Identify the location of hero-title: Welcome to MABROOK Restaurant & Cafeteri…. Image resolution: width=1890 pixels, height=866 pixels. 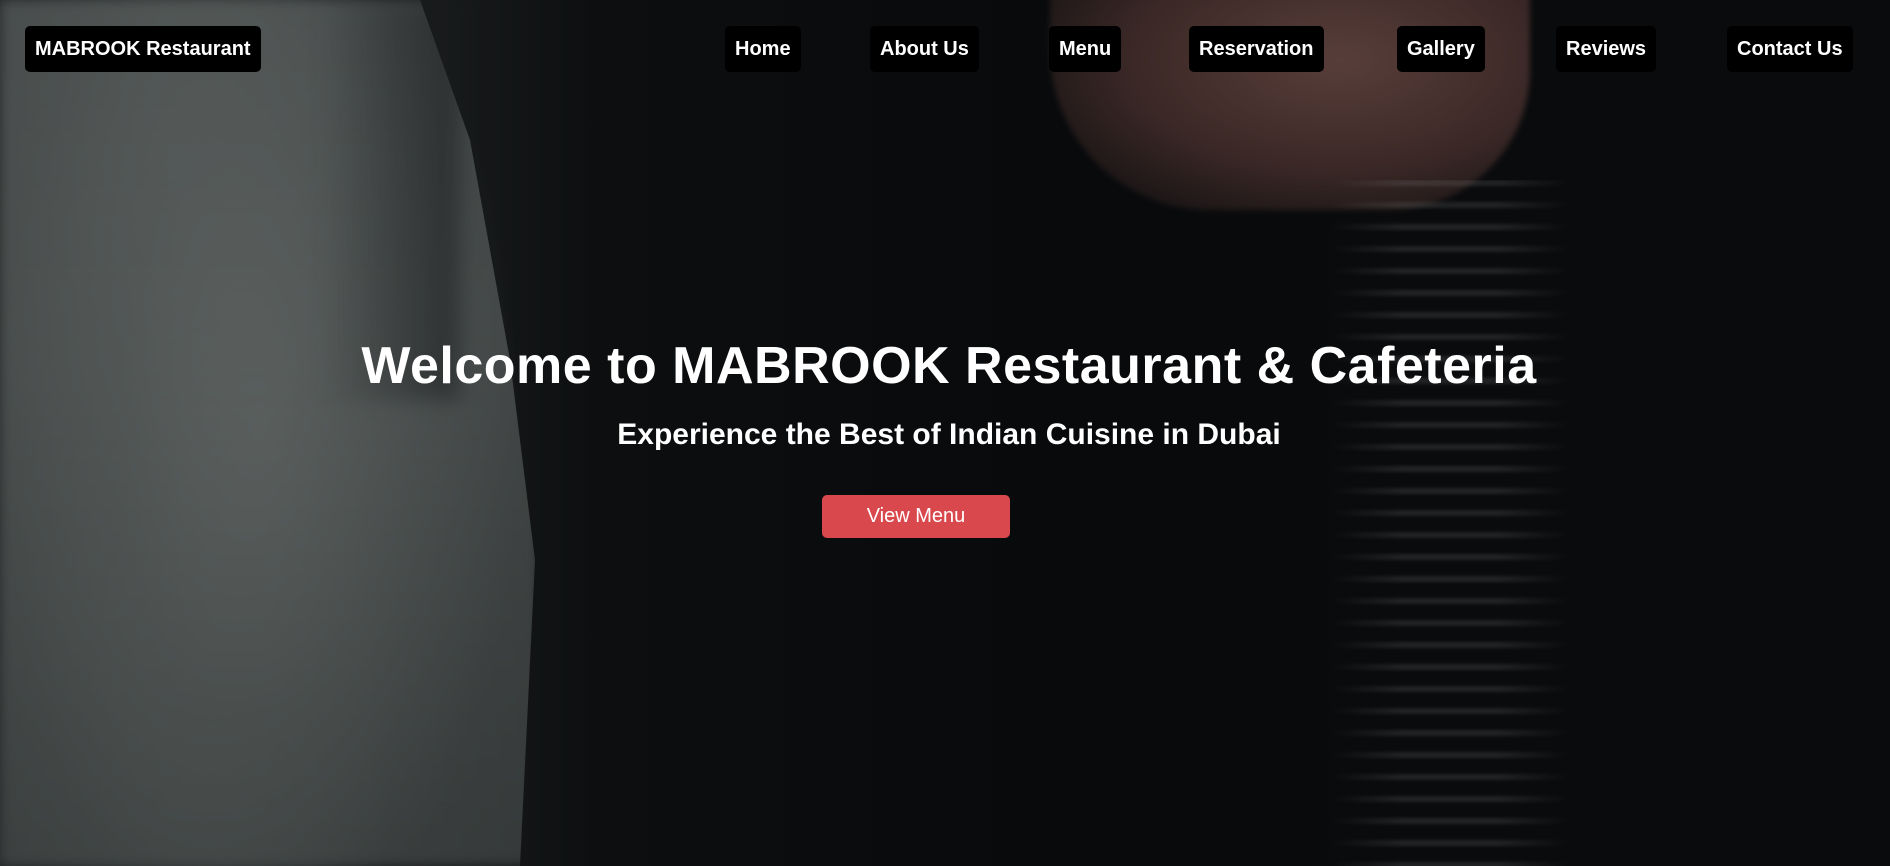
(949, 366).